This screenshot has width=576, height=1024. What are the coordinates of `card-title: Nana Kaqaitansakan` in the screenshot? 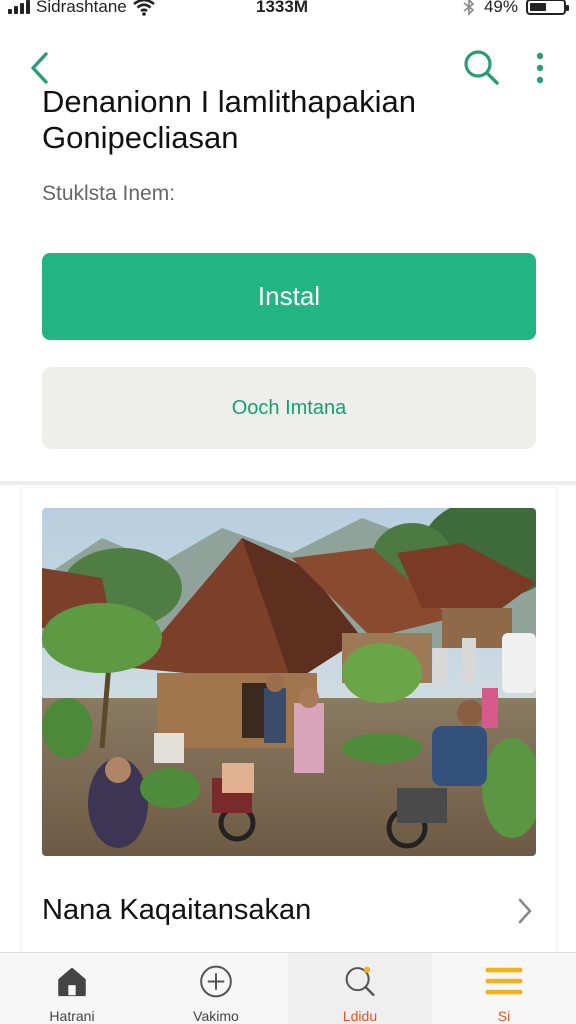 It's located at (177, 910).